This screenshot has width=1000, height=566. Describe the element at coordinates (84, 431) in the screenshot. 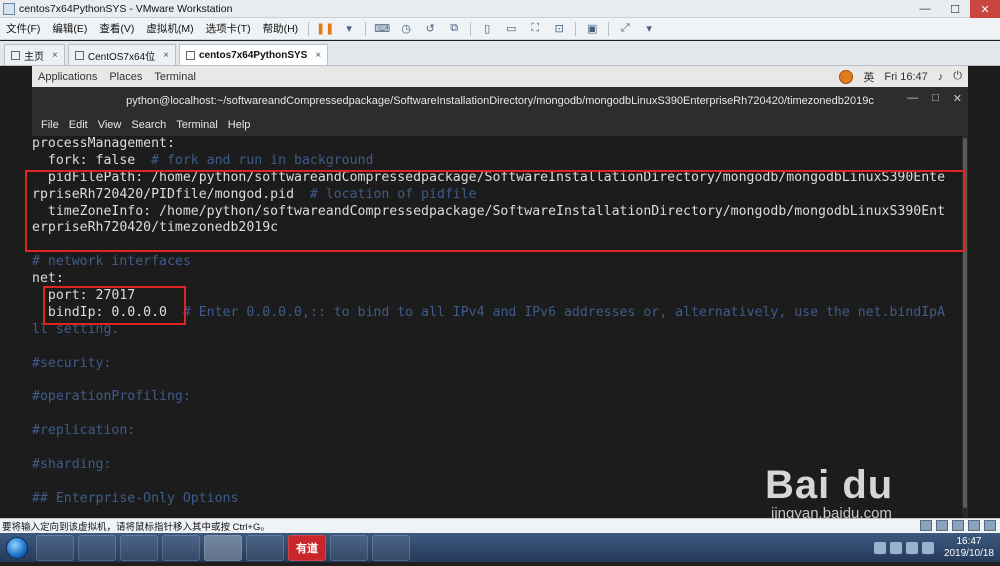

I see `terminal-line-comment: #replication:` at that location.